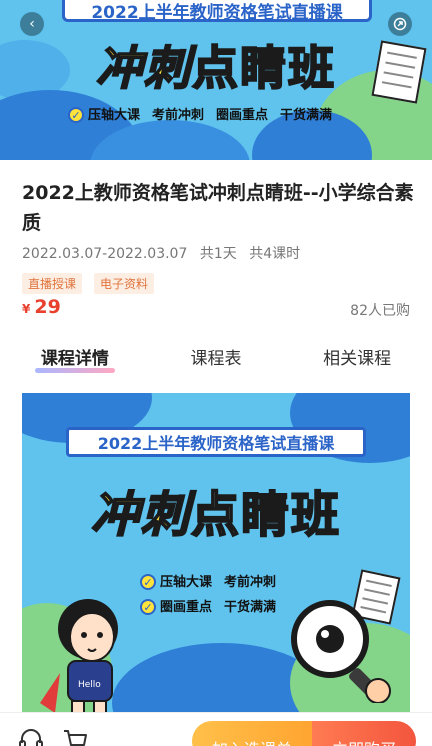 The image size is (432, 746). Describe the element at coordinates (176, 580) in the screenshot. I see `poster-feature: ✓ 压轴大课` at that location.